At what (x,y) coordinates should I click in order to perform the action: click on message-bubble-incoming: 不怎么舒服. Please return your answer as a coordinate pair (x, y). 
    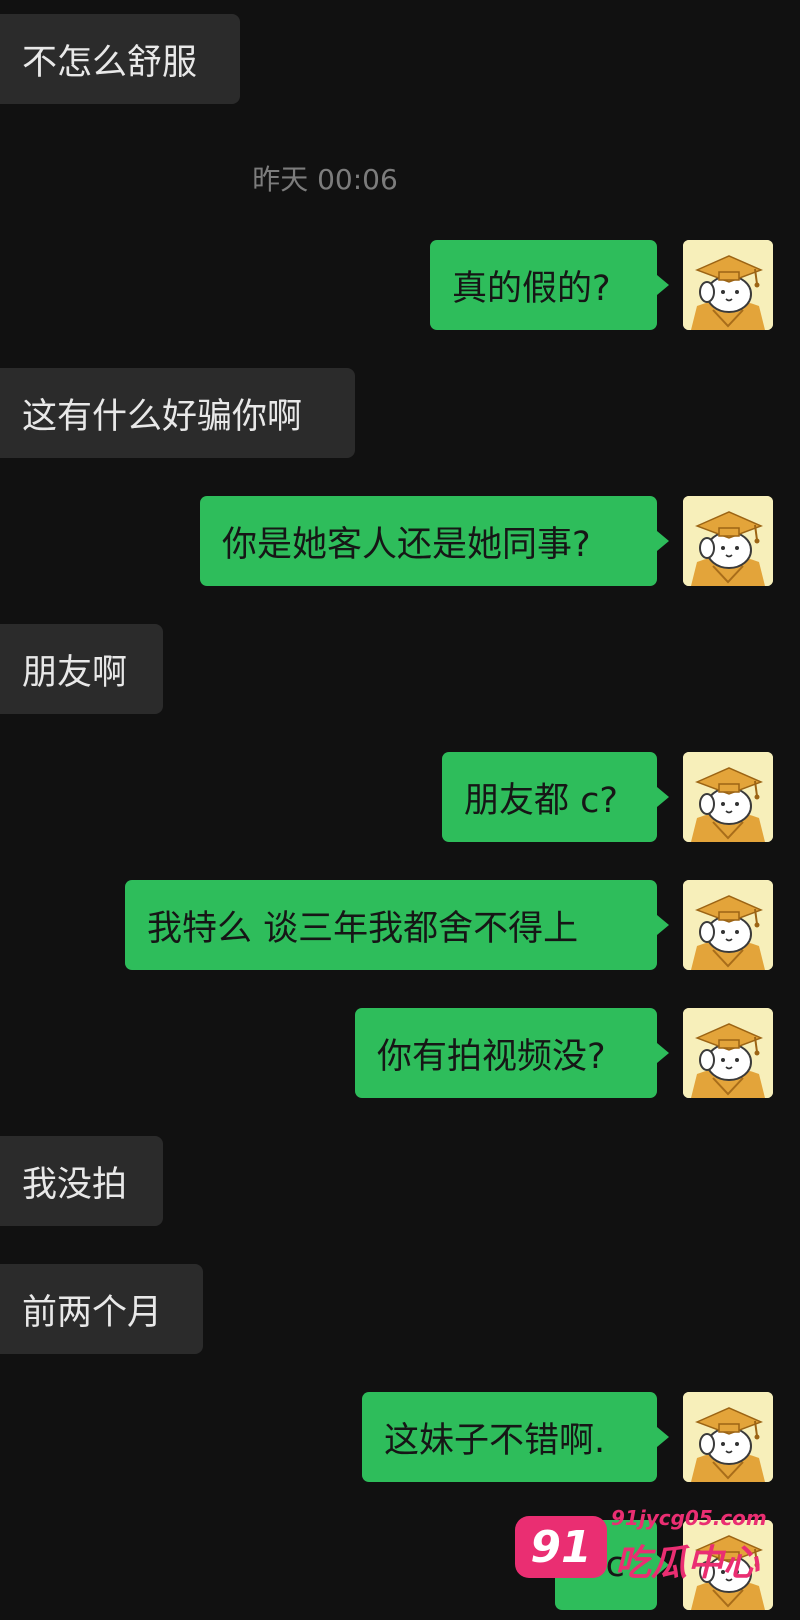
    Looking at the image, I should click on (120, 59).